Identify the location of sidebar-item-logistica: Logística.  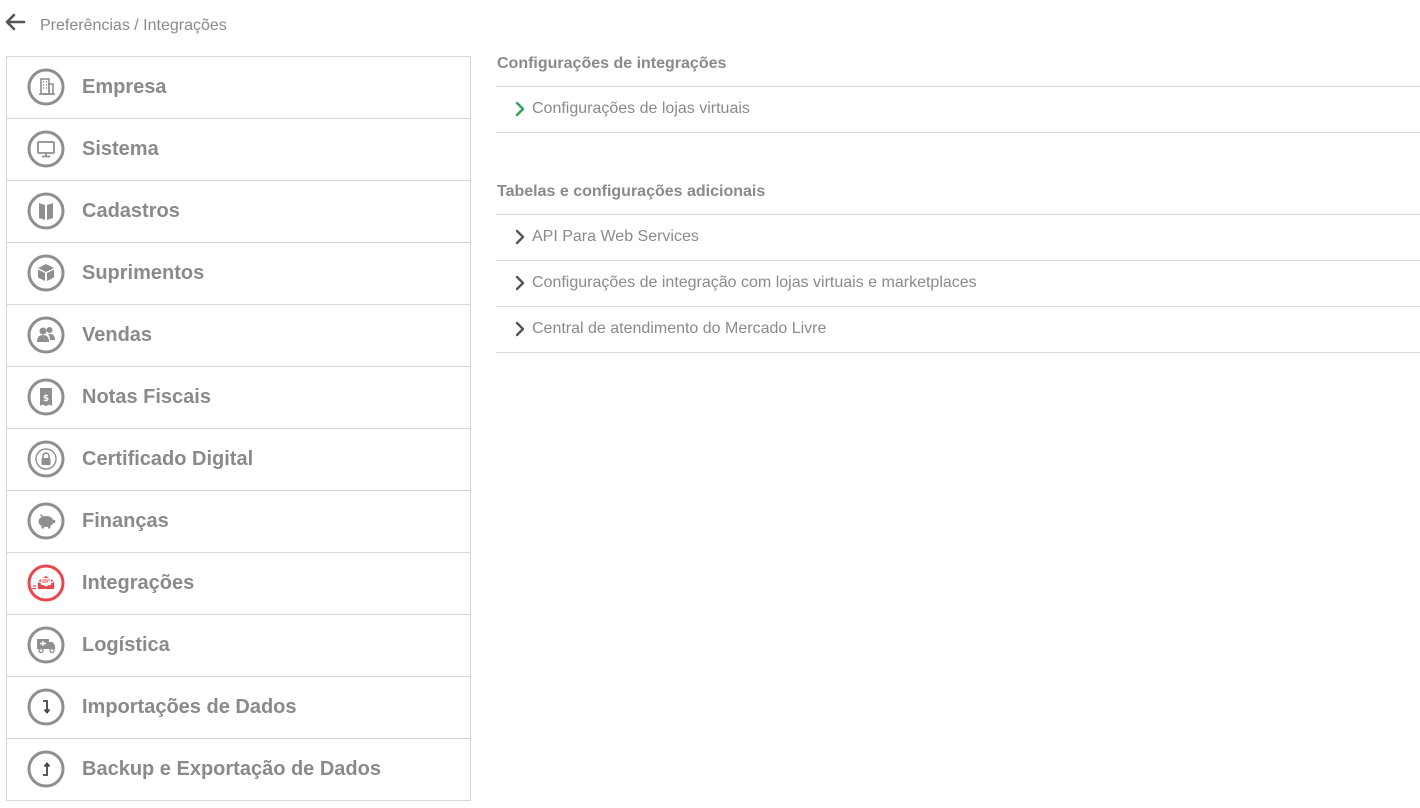
(238, 646).